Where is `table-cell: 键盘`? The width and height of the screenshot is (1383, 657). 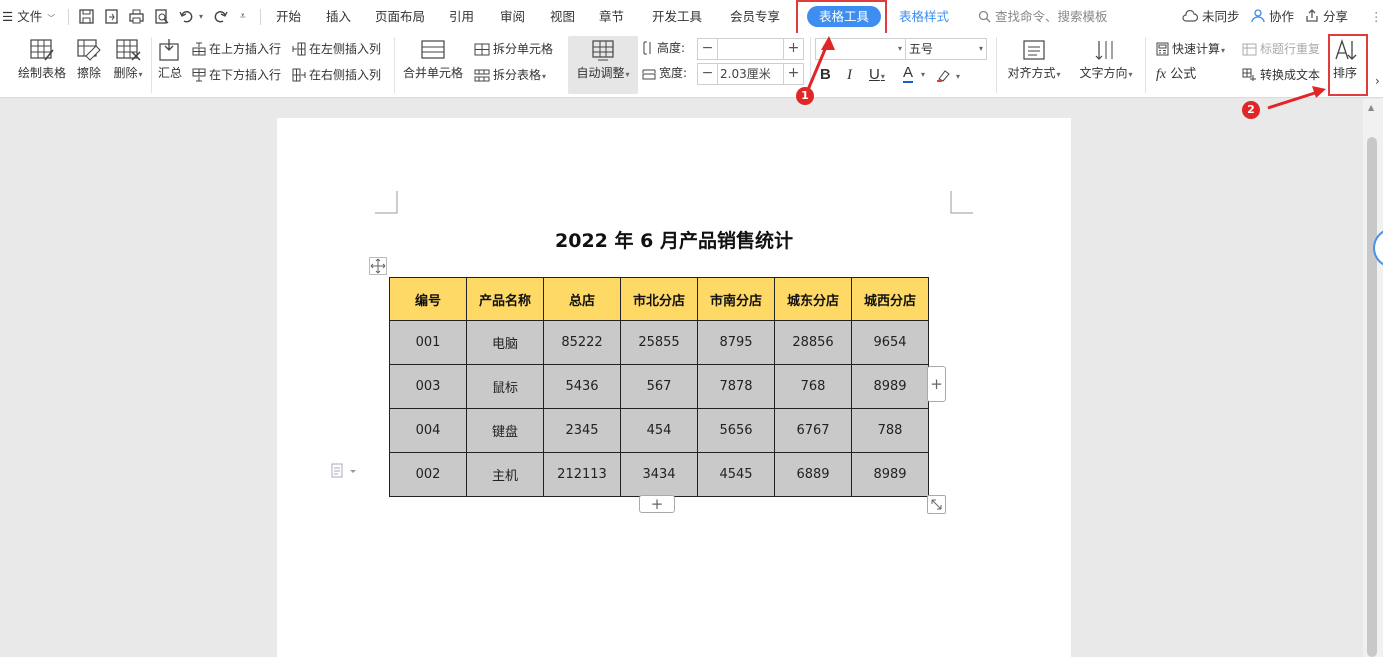
table-cell: 键盘 is located at coordinates (505, 430).